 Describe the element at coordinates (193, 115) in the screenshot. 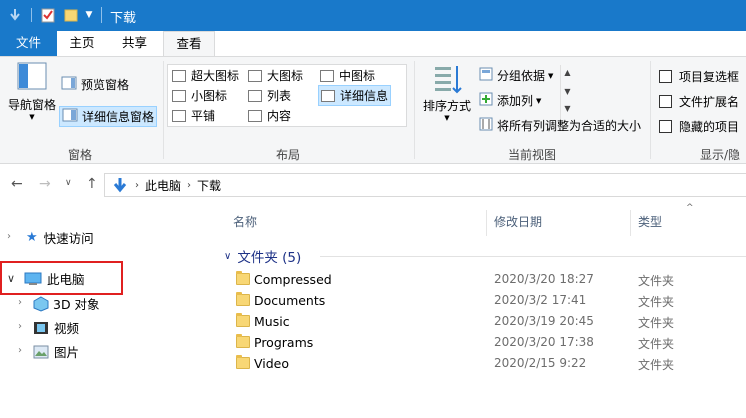

I see `layout-tiles: 平铺` at that location.